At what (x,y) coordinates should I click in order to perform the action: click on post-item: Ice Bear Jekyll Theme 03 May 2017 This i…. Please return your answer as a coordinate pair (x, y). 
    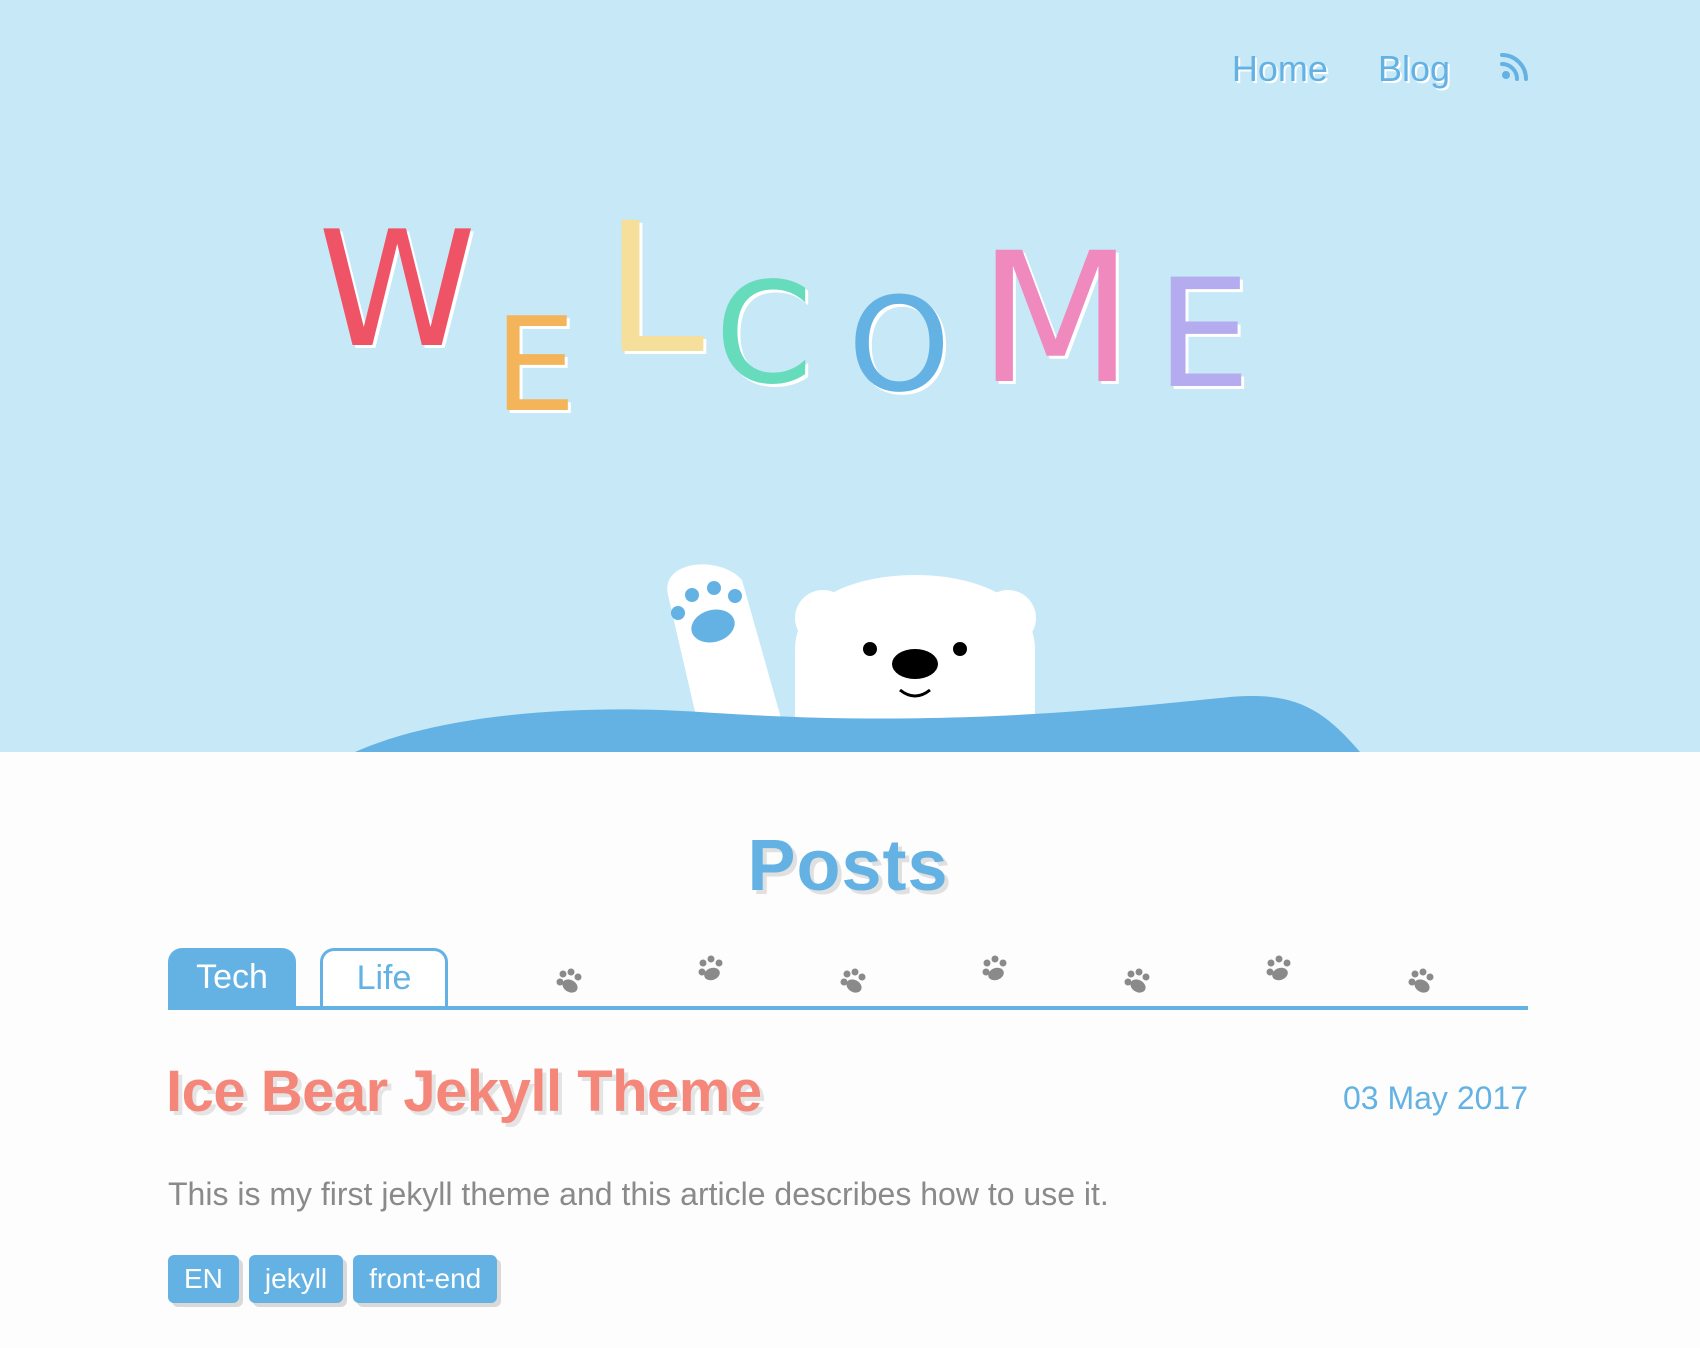
    Looking at the image, I should click on (847, 1181).